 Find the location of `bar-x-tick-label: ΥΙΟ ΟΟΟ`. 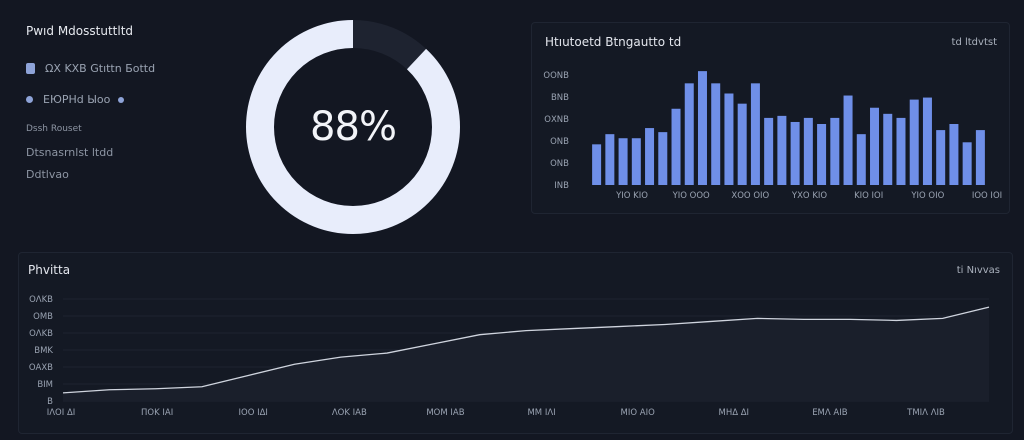

bar-x-tick-label: ΥΙΟ ΟΟΟ is located at coordinates (691, 196).